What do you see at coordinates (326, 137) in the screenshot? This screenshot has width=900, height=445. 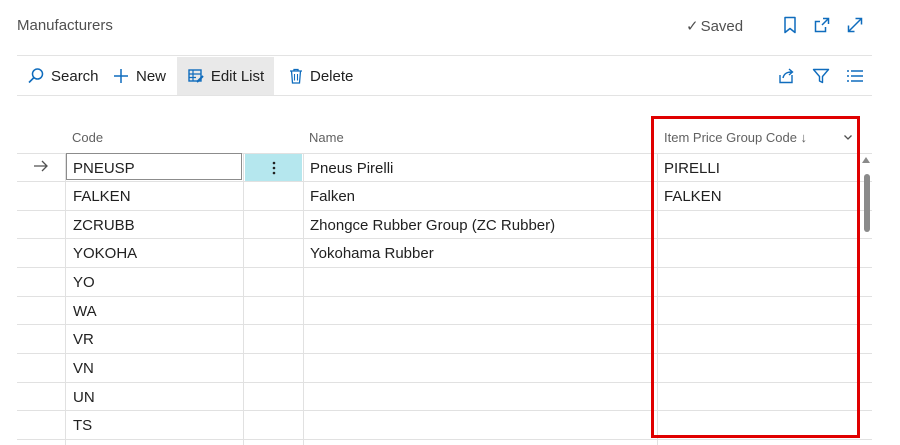 I see `column-header-name: Name` at bounding box center [326, 137].